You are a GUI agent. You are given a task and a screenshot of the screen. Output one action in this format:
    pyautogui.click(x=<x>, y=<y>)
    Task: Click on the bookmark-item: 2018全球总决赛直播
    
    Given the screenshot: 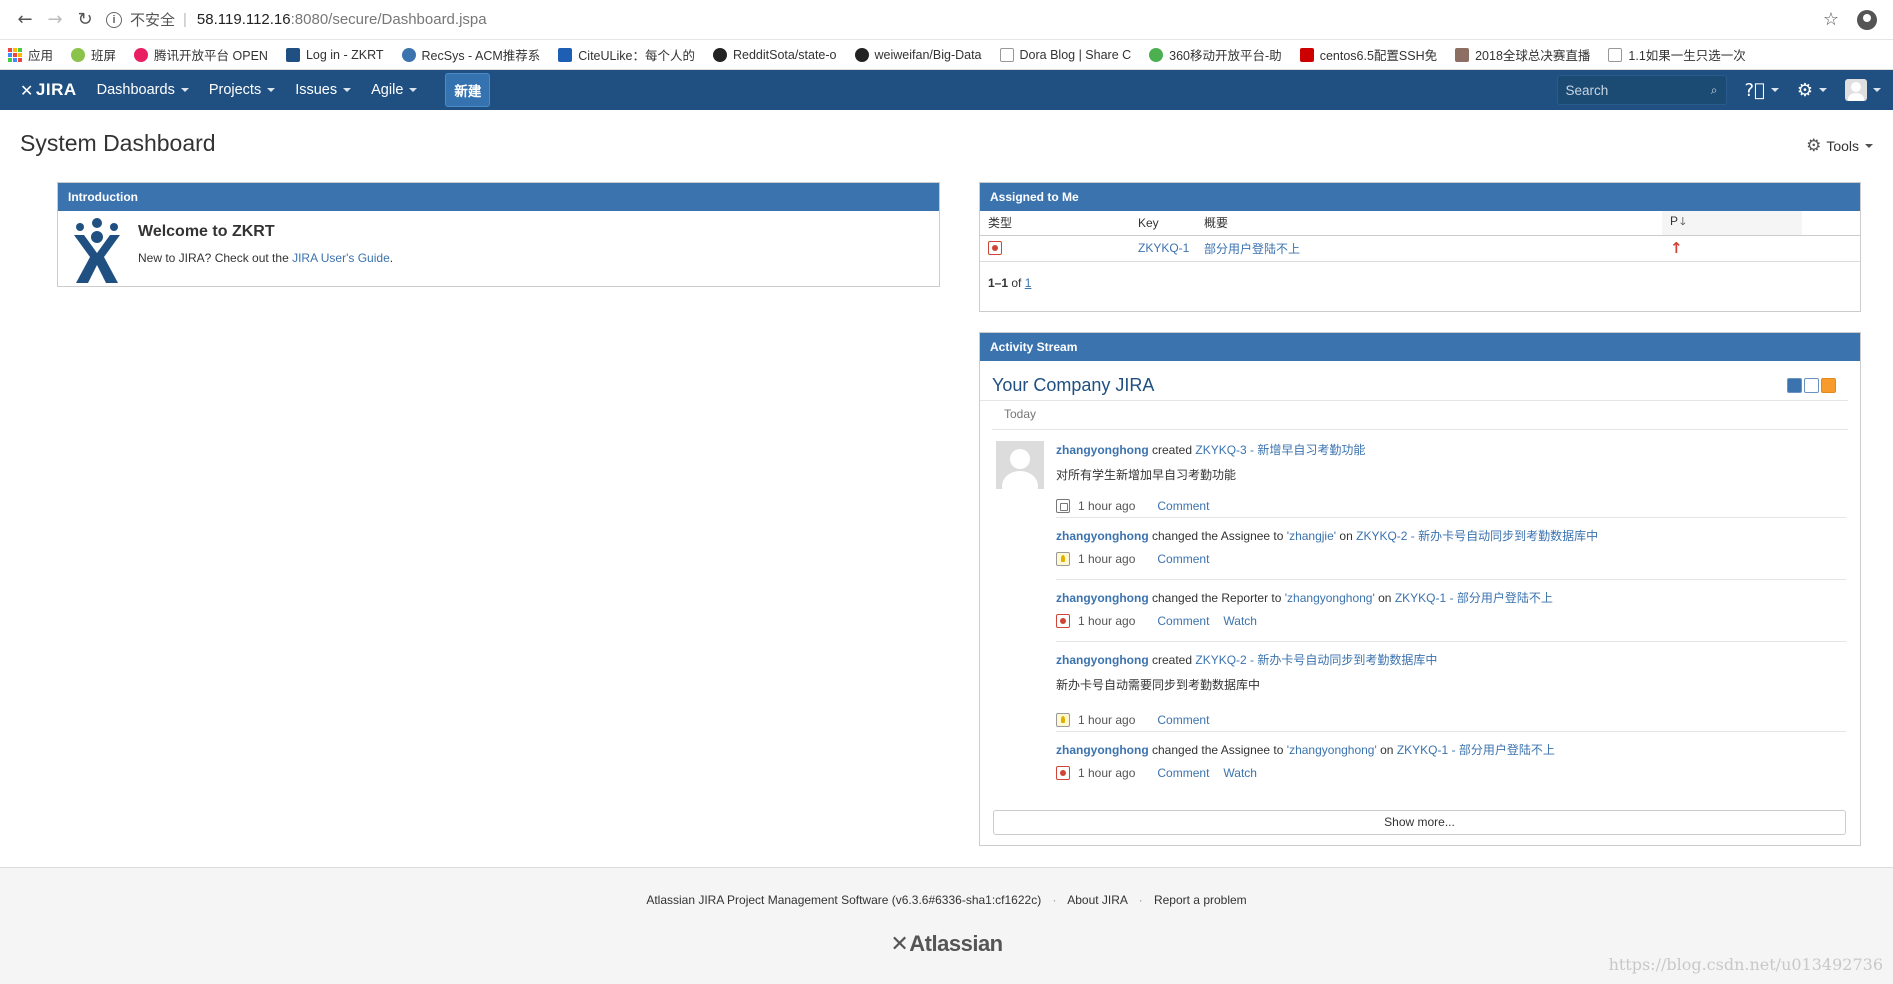 What is the action you would take?
    pyautogui.click(x=1522, y=54)
    